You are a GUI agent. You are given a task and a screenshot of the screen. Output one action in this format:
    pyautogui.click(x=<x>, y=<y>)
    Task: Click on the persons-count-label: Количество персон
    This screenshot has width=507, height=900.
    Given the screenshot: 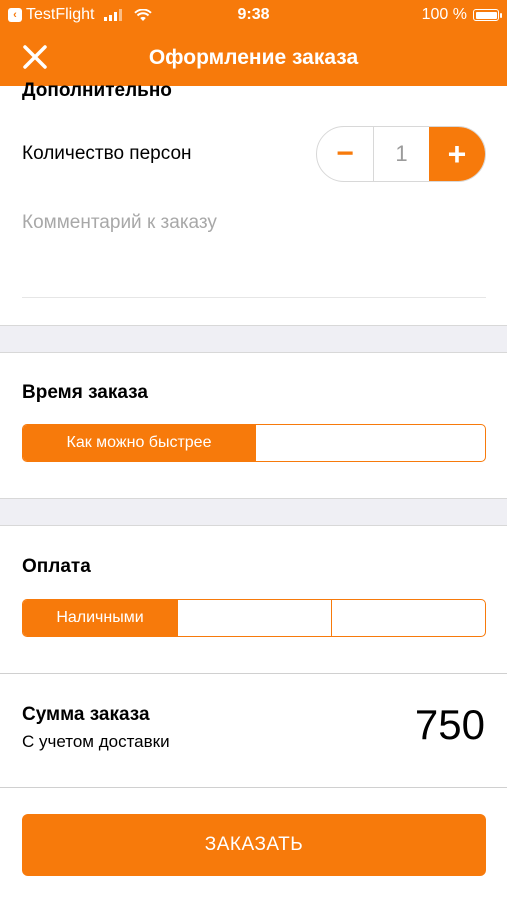 What is the action you would take?
    pyautogui.click(x=107, y=153)
    